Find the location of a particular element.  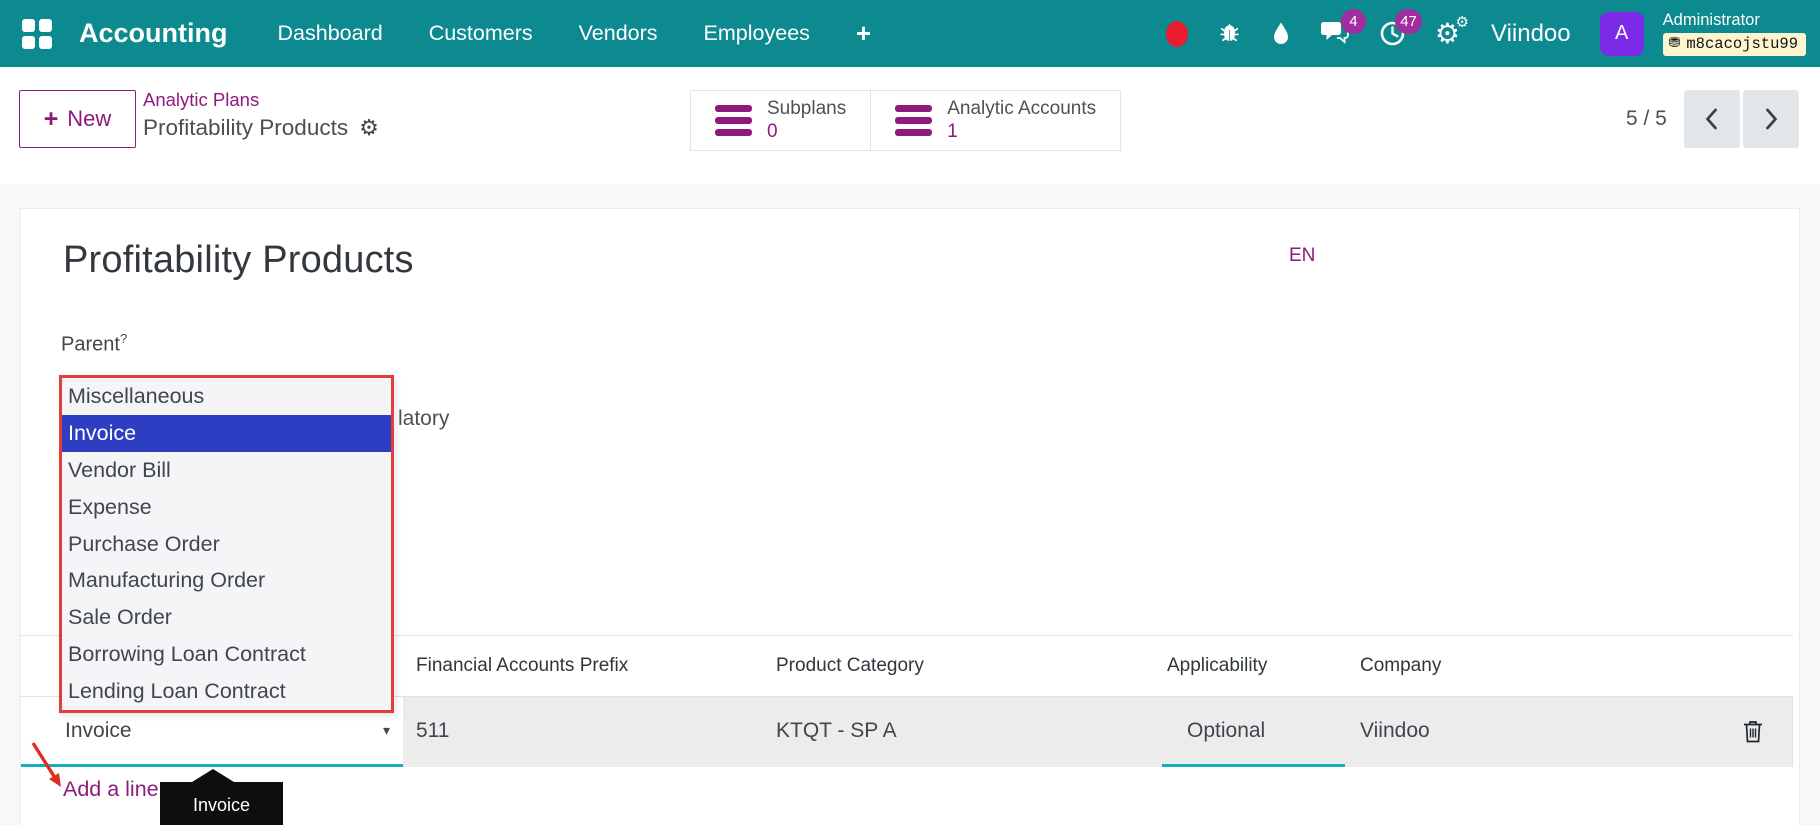

analytic-accounts-count: 1 is located at coordinates (952, 131).